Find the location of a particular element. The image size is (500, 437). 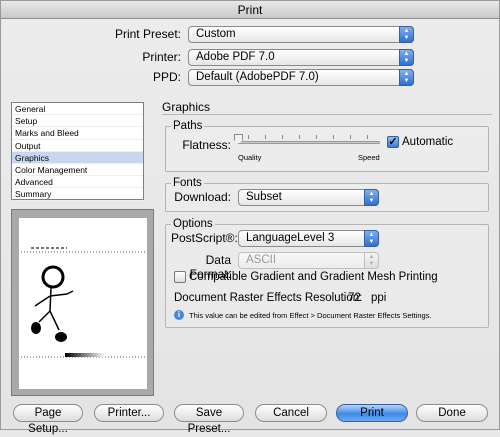

sidebar-item-advanced: Advanced is located at coordinates (77, 182).